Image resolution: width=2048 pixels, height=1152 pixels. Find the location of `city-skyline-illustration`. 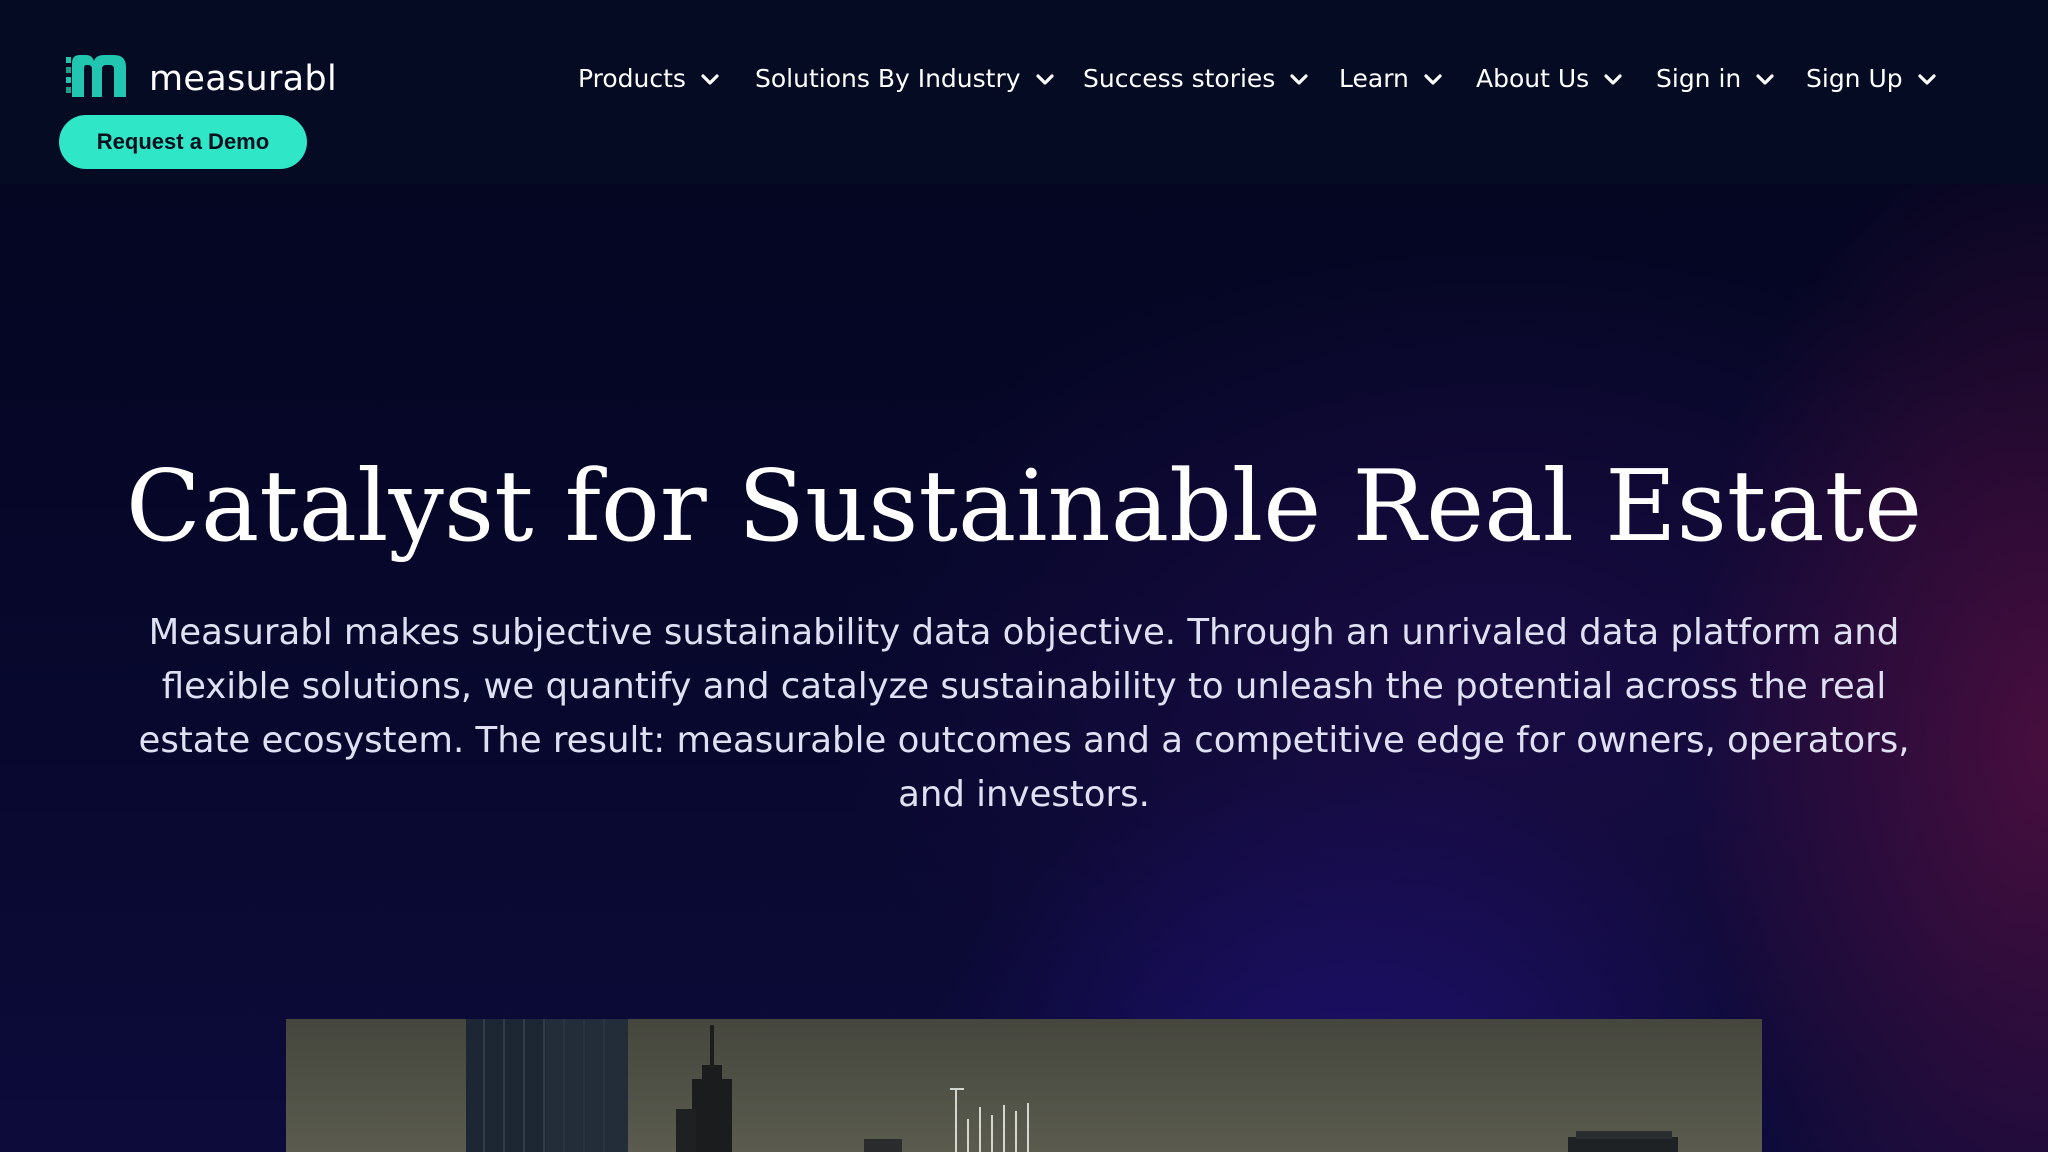

city-skyline-illustration is located at coordinates (1024, 1085).